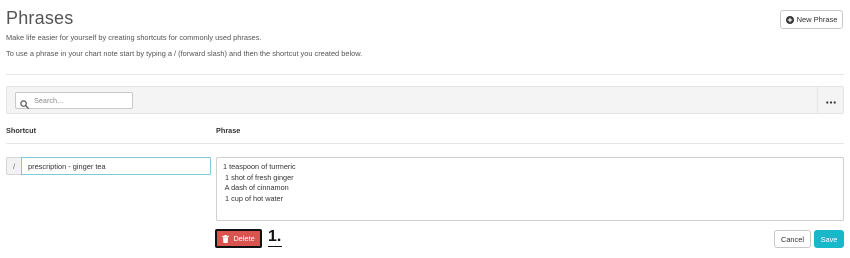  I want to click on save-button: Save, so click(829, 239).